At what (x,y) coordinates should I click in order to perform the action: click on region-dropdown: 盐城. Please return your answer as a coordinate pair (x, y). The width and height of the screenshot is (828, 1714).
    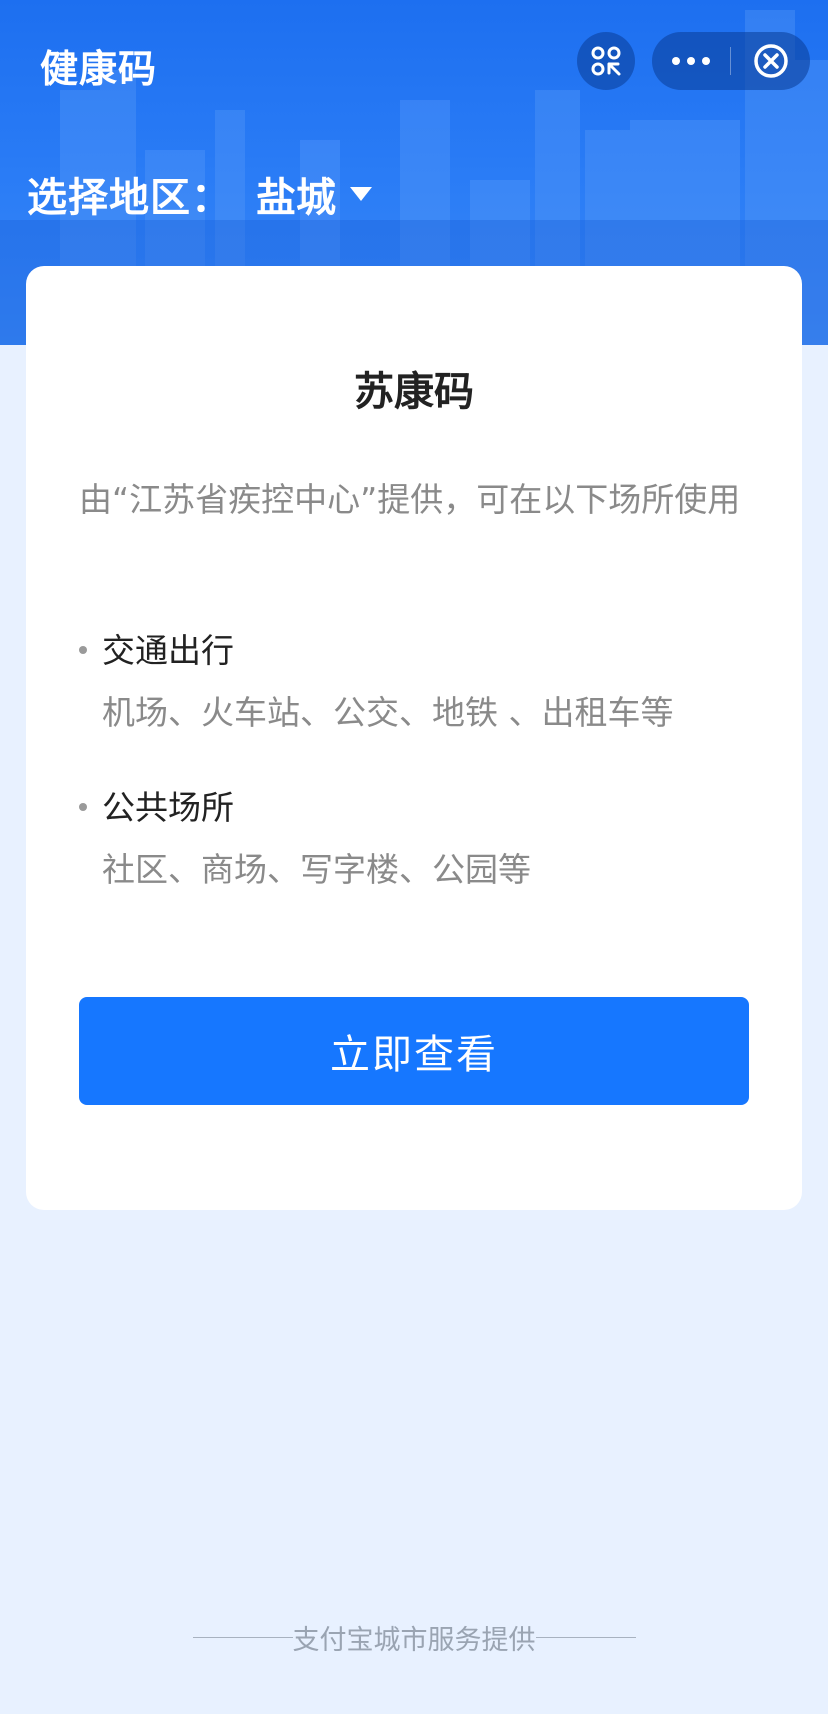
    Looking at the image, I should click on (314, 194).